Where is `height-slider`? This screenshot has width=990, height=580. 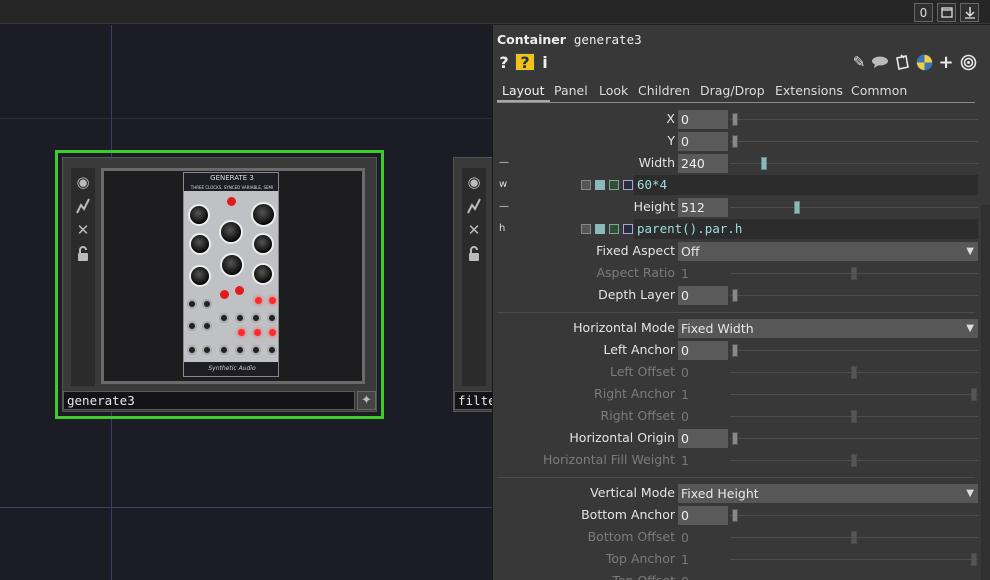 height-slider is located at coordinates (797, 207).